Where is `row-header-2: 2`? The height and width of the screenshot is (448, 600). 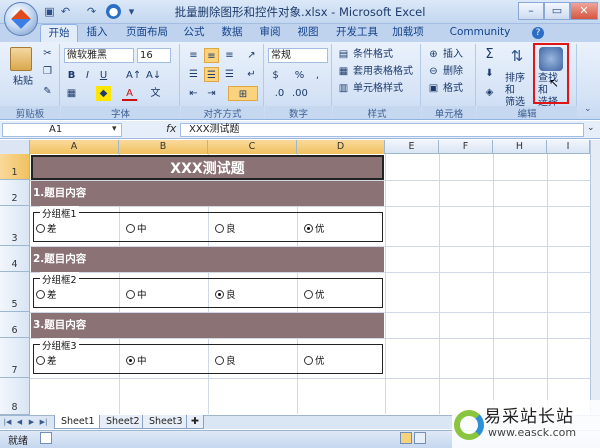
row-header-2: 2 is located at coordinates (15, 193).